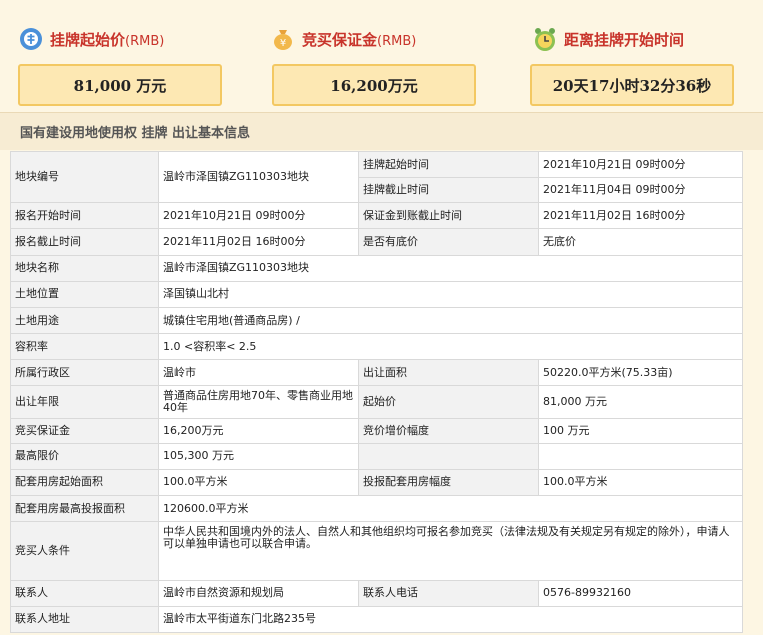 The height and width of the screenshot is (635, 763). I want to click on money-bag-icon: ¥, so click(283, 40).